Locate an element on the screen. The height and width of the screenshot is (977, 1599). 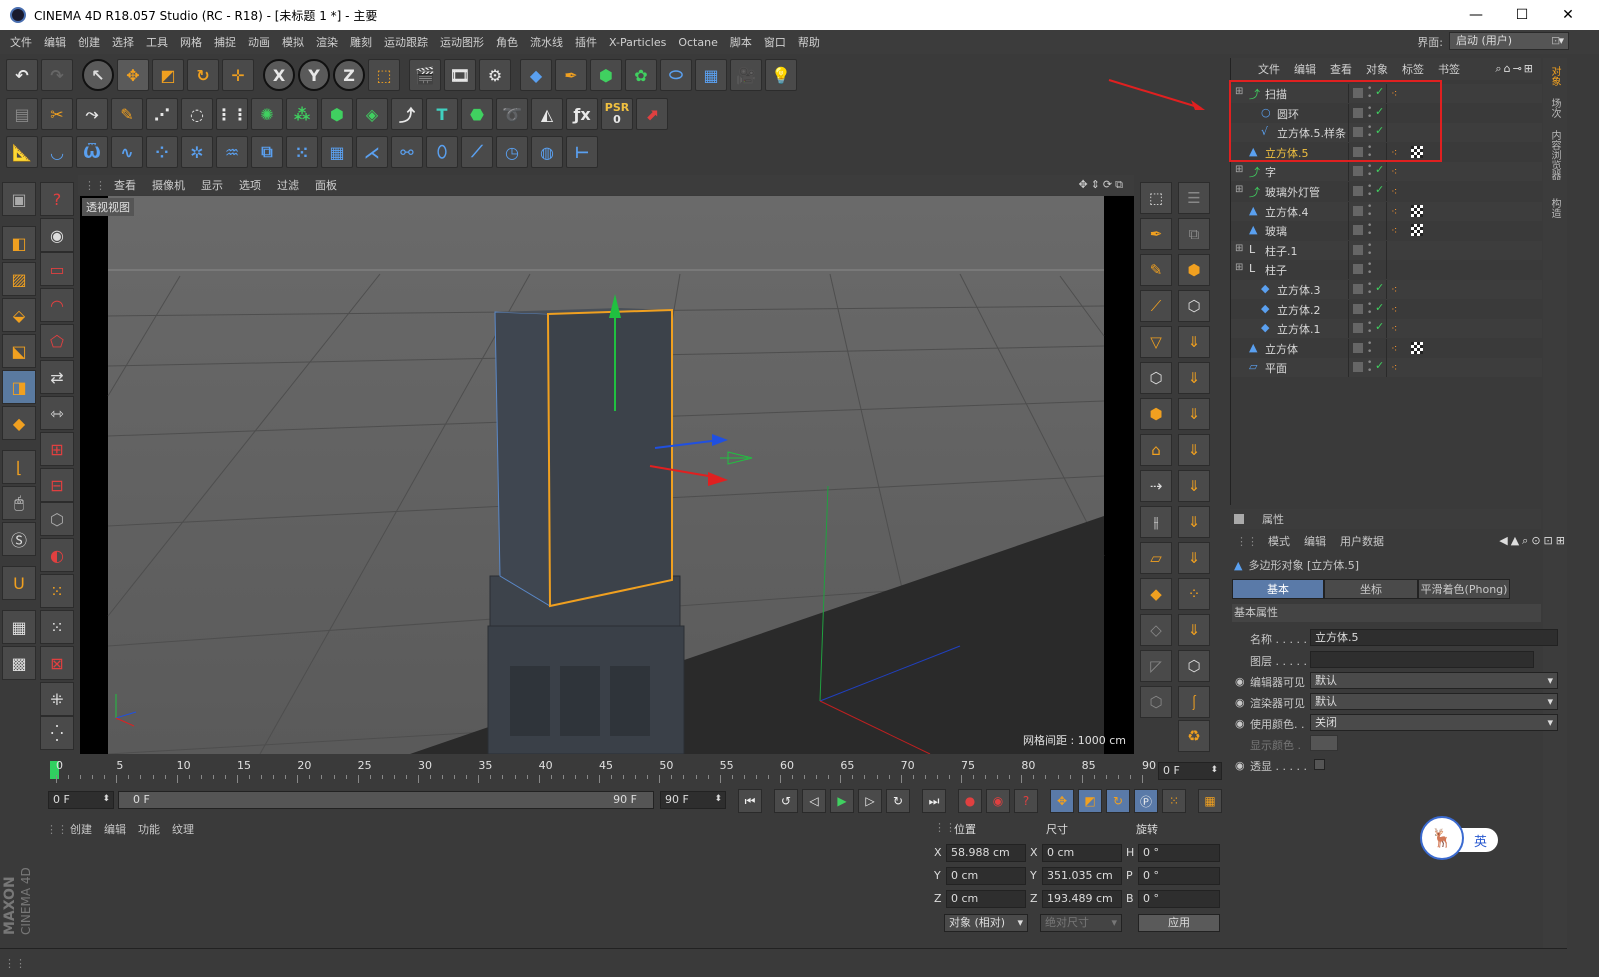
object-row: ⊞ ⤴ 字 • • ✓ ⁖ is located at coordinates (1386, 172).